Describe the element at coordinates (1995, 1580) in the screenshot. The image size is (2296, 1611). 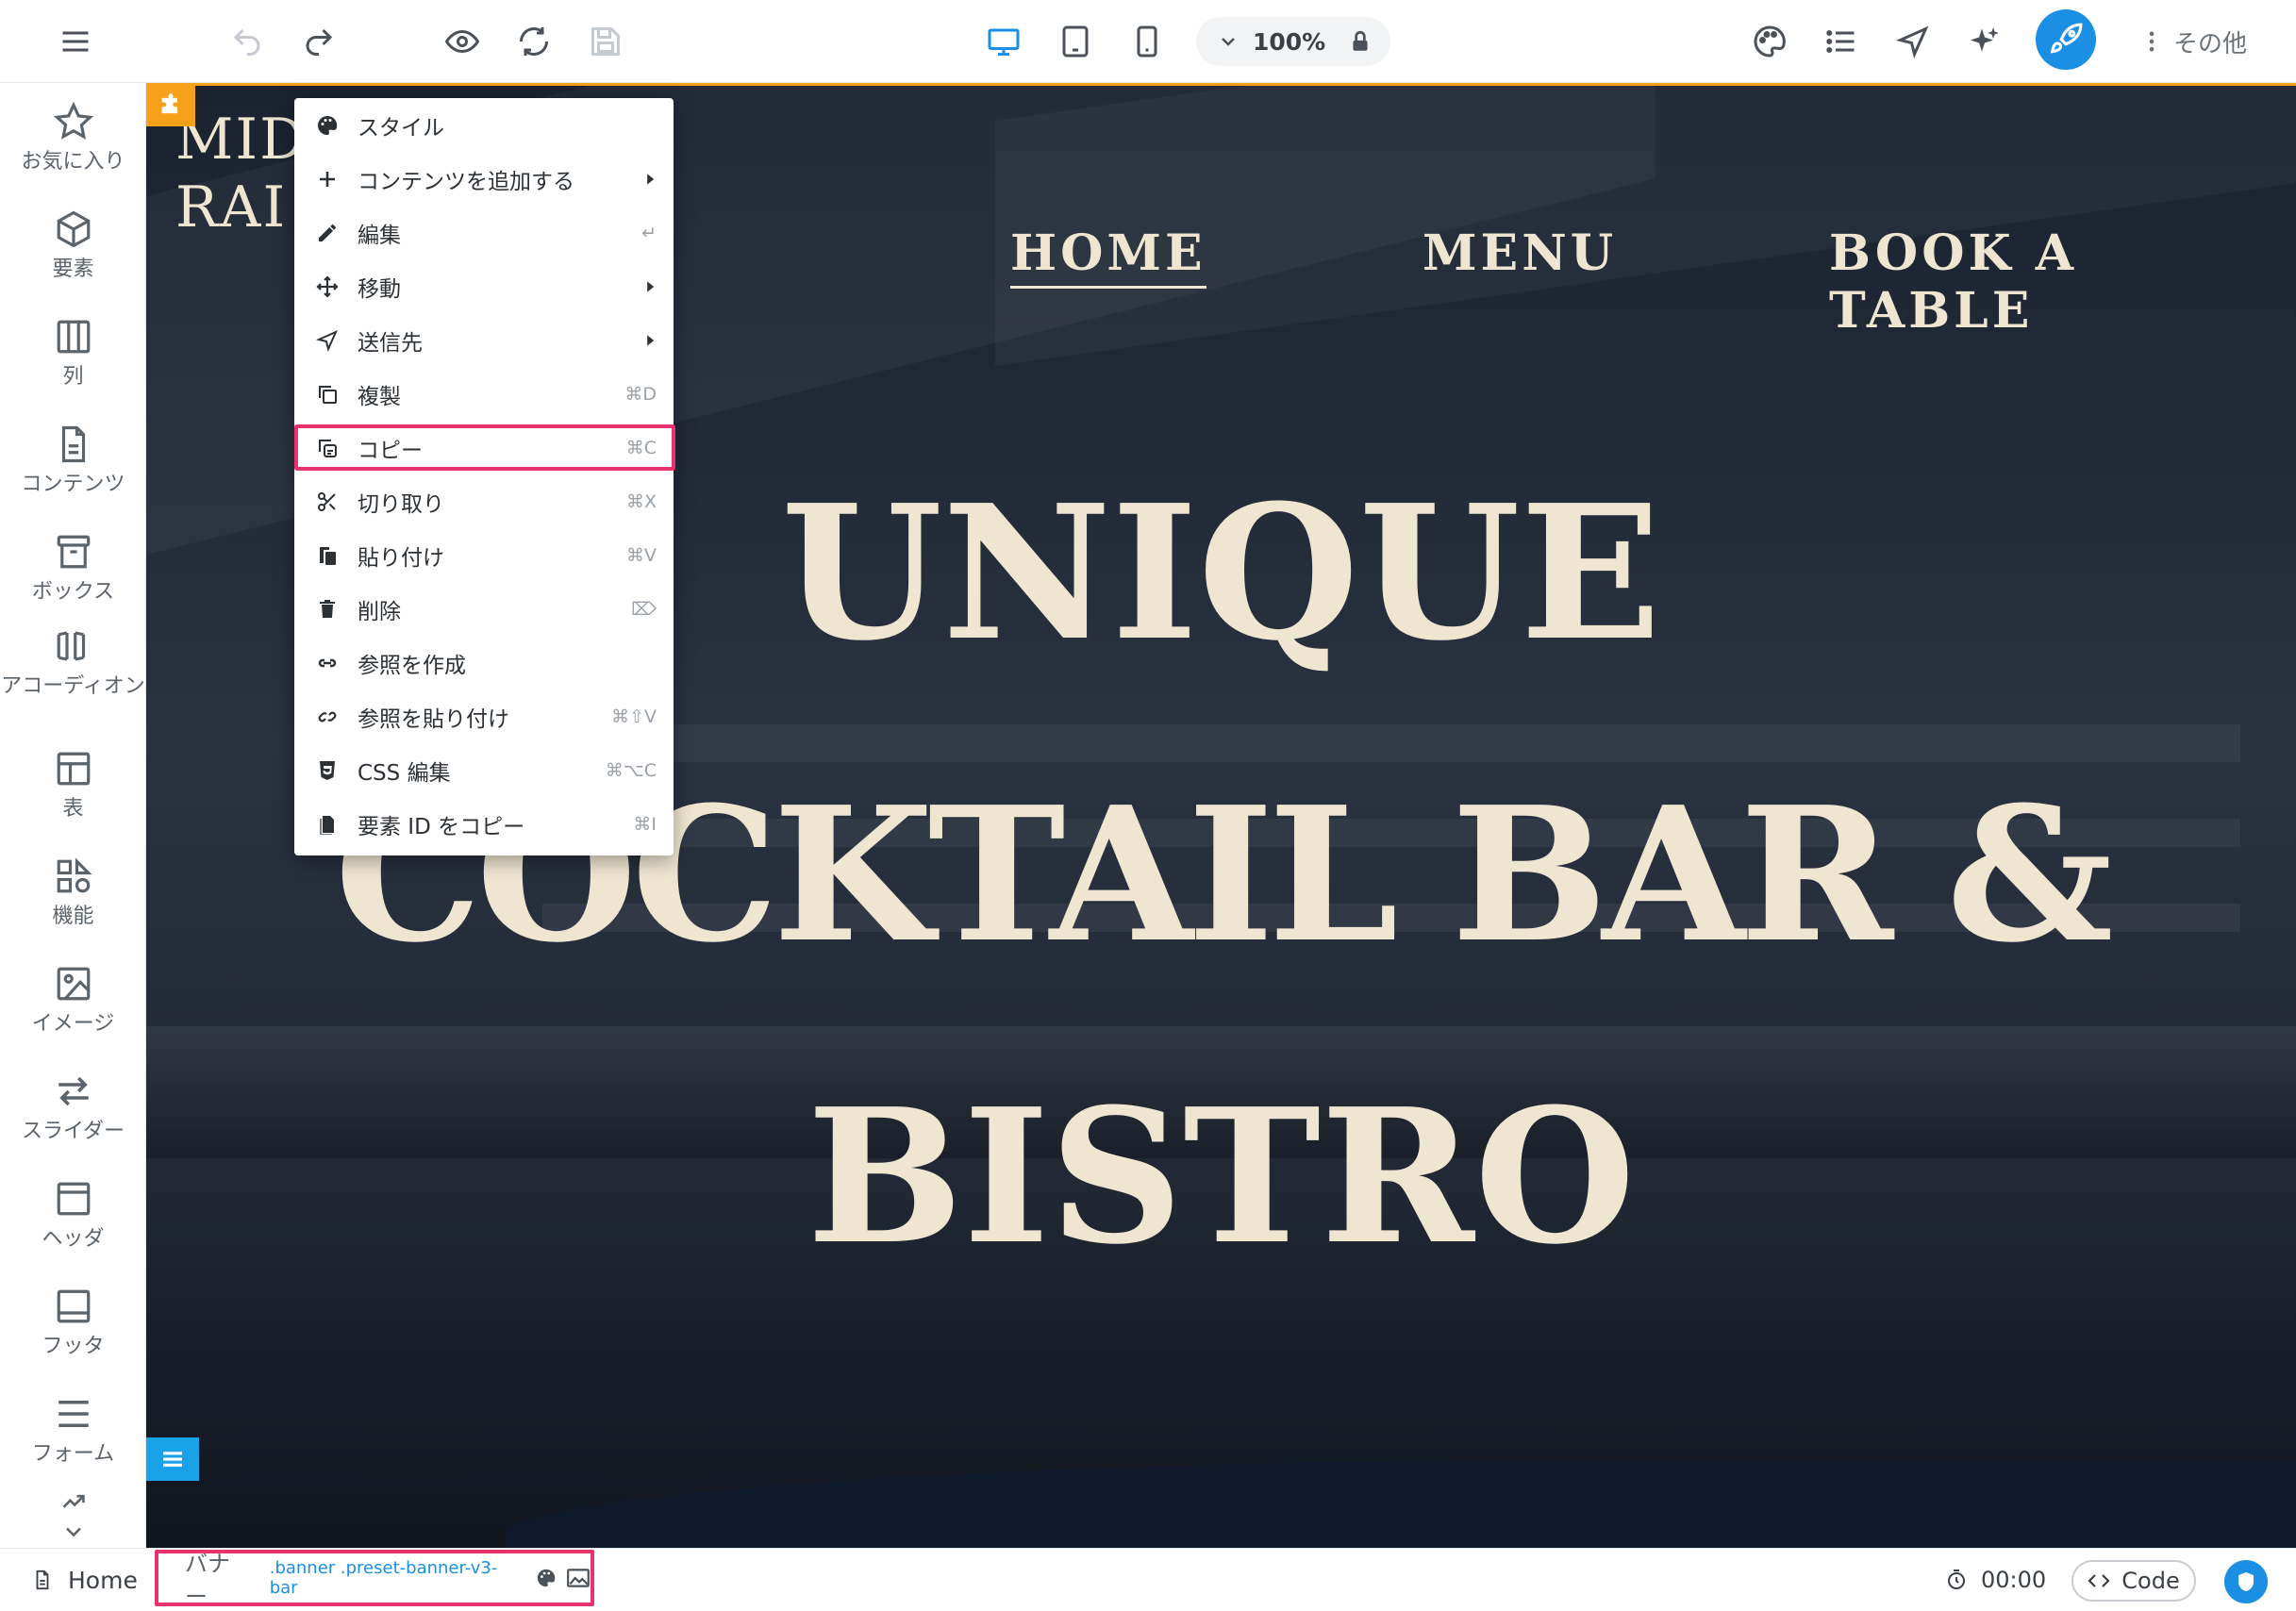
I see `session-timer: 00:00` at that location.